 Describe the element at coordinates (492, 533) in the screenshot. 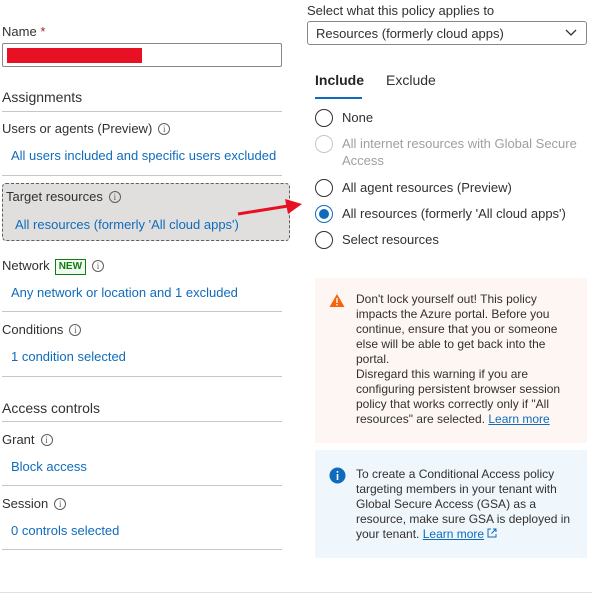

I see `external-link-icon` at that location.